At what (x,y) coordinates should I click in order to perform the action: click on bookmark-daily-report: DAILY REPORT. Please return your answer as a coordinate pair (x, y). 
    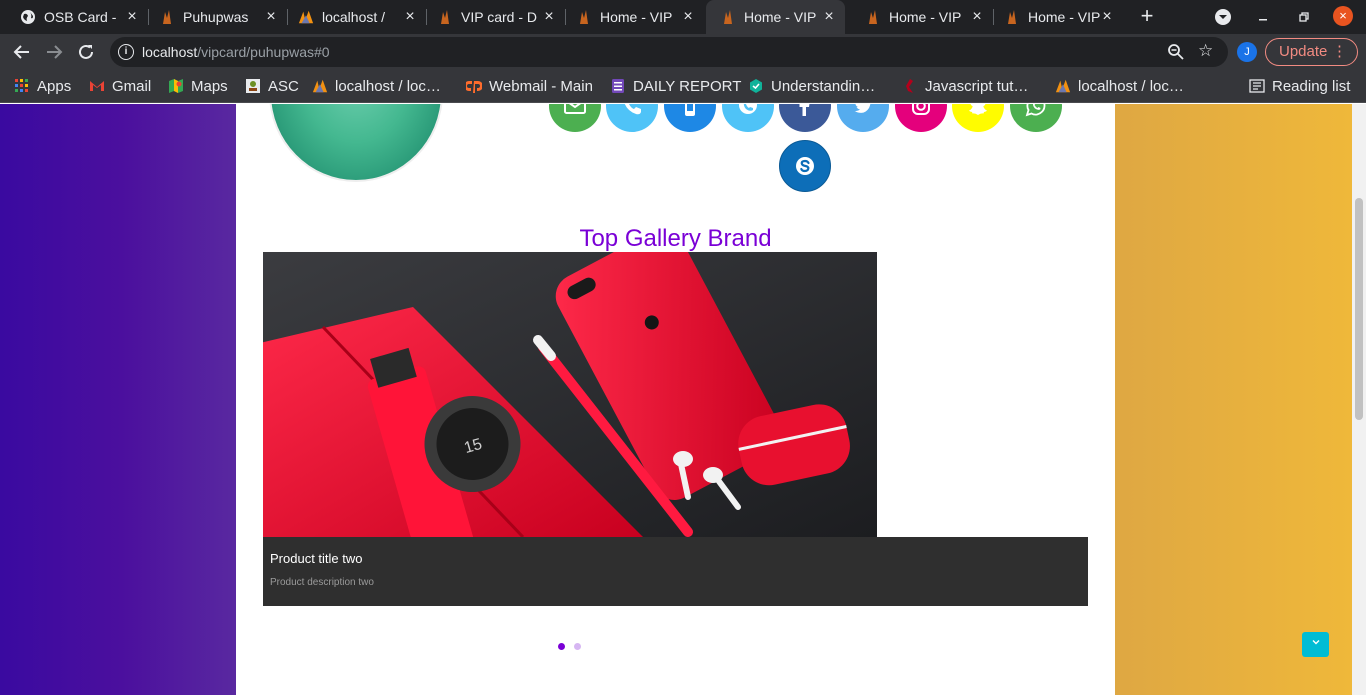
    Looking at the image, I should click on (675, 86).